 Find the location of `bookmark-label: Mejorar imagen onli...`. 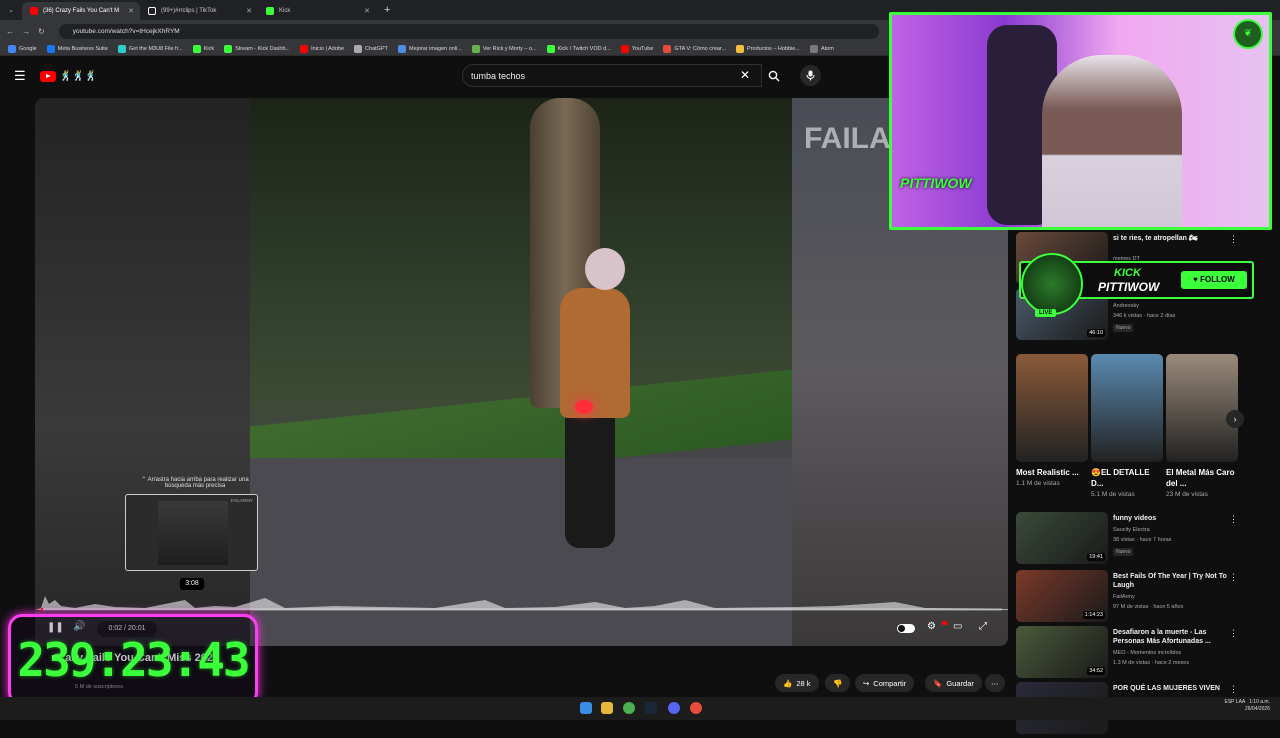

bookmark-label: Mejorar imagen onli... is located at coordinates (435, 48).